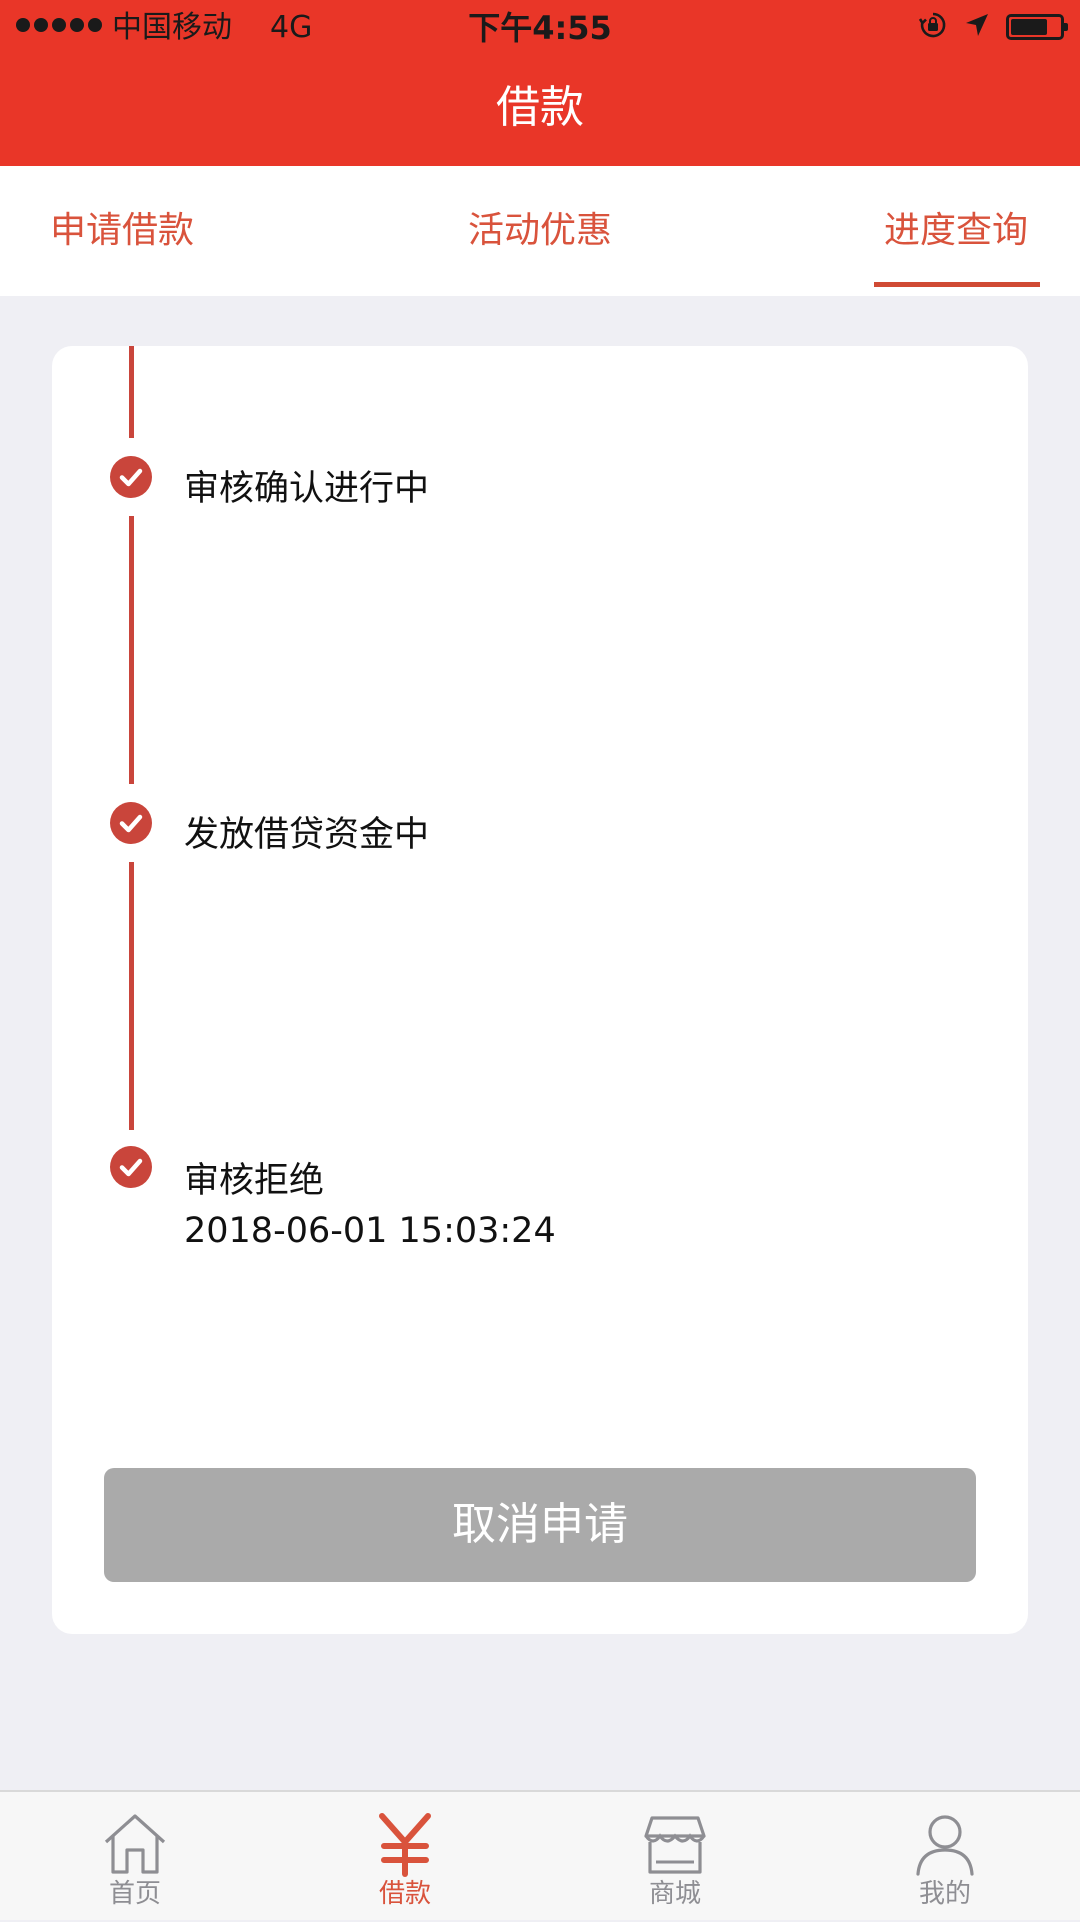 The image size is (1080, 1922). I want to click on cancel-application-button: 取消申请, so click(540, 1525).